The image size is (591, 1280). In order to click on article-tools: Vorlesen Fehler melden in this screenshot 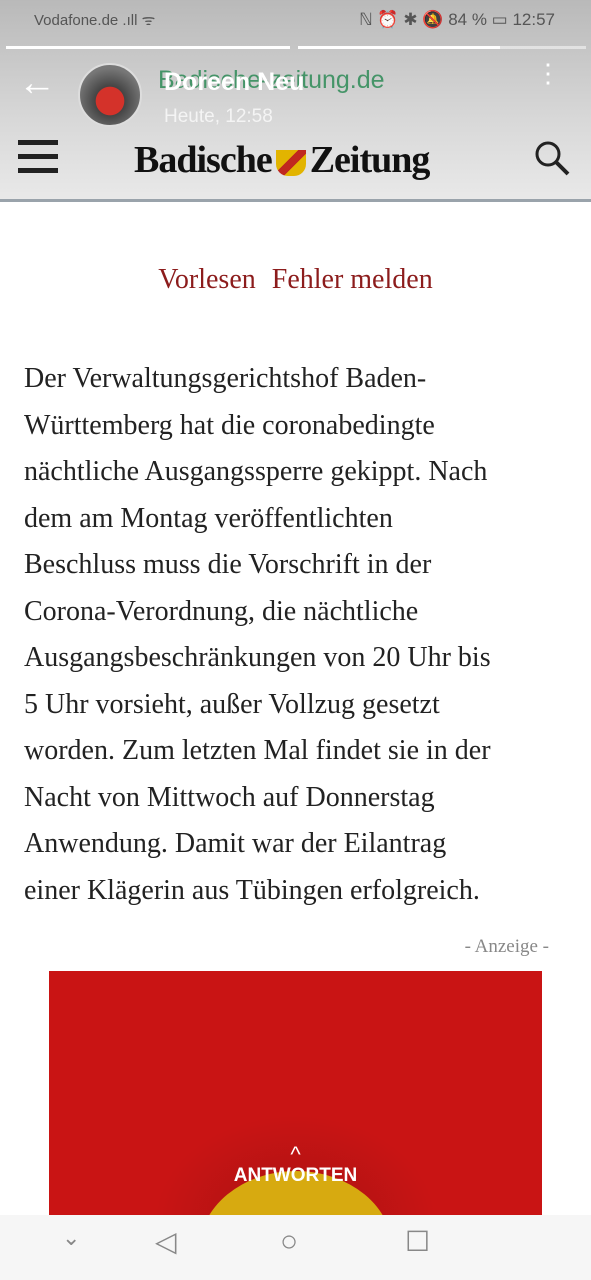, I will do `click(295, 280)`.